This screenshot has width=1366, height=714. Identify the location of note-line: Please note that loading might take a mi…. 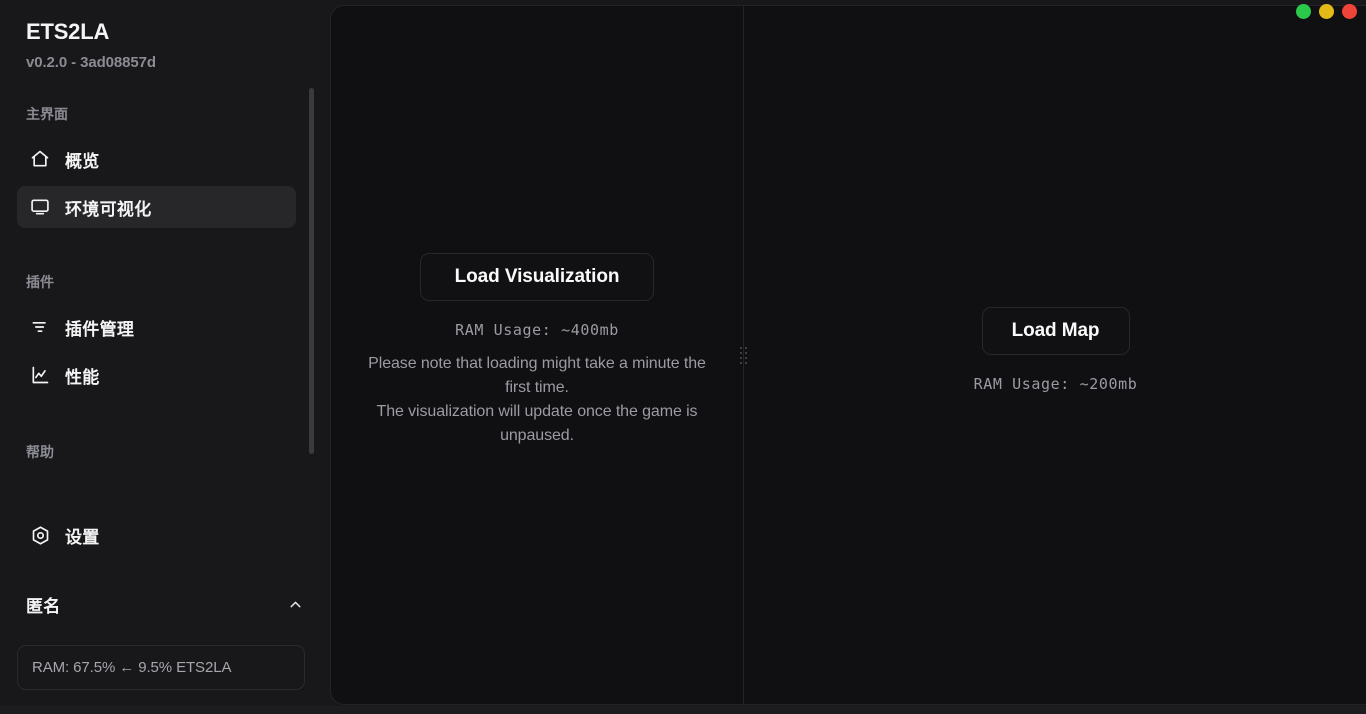
(537, 363).